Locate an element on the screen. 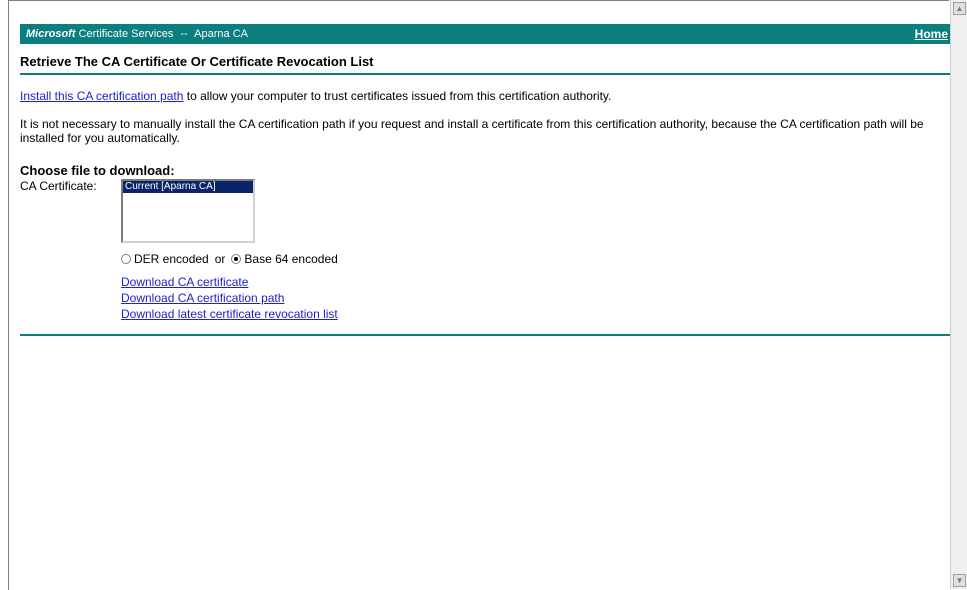 The height and width of the screenshot is (590, 967). or-label: or is located at coordinates (220, 259).